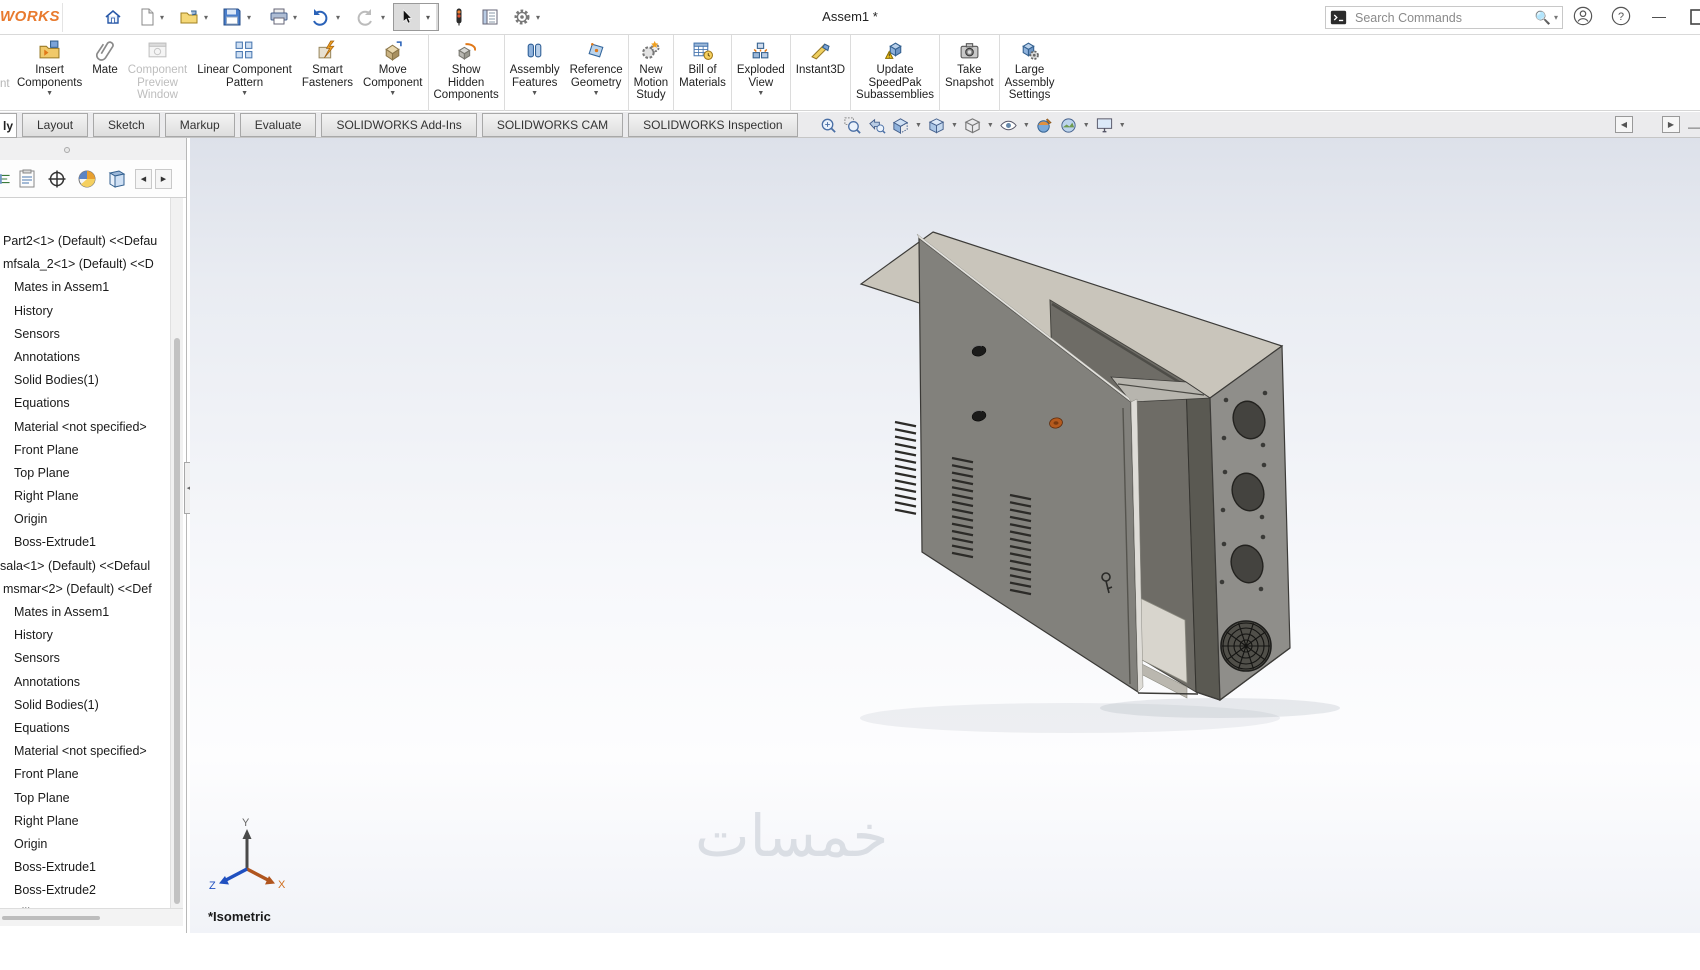  Describe the element at coordinates (1671, 124) in the screenshot. I see `collapse-pane-right-button: ▶` at that location.